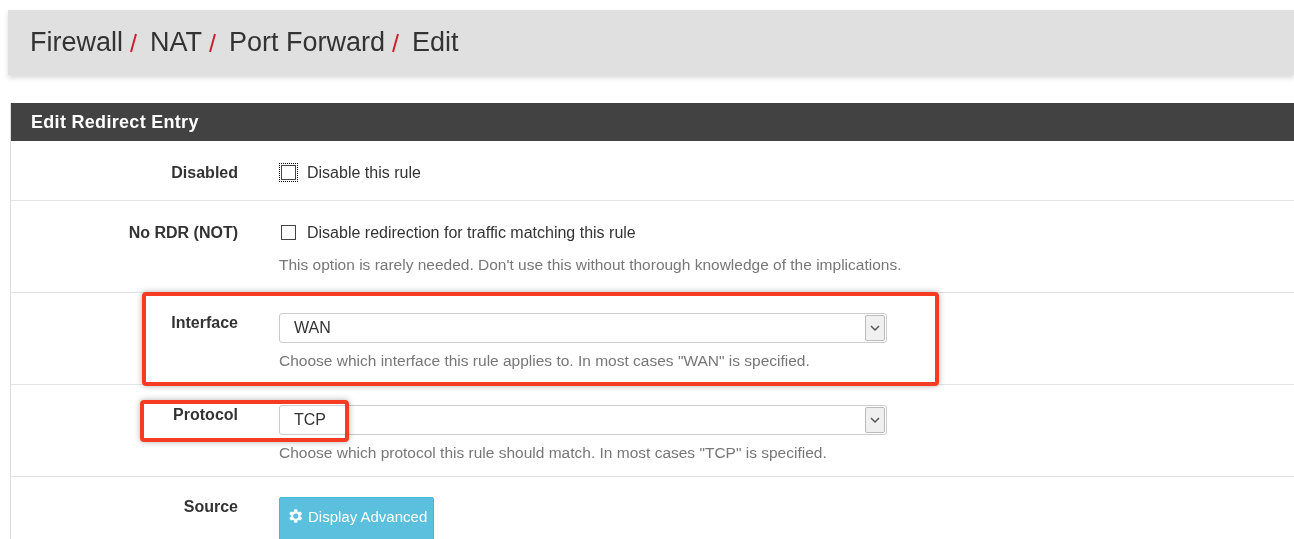  Describe the element at coordinates (182, 233) in the screenshot. I see `field-label: No RDR (NOT)` at that location.